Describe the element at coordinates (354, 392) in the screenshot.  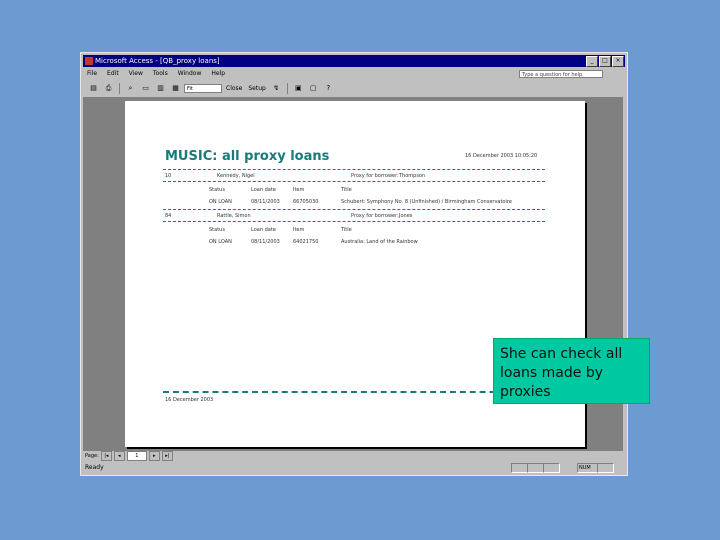
I see `report-footer-divider` at that location.